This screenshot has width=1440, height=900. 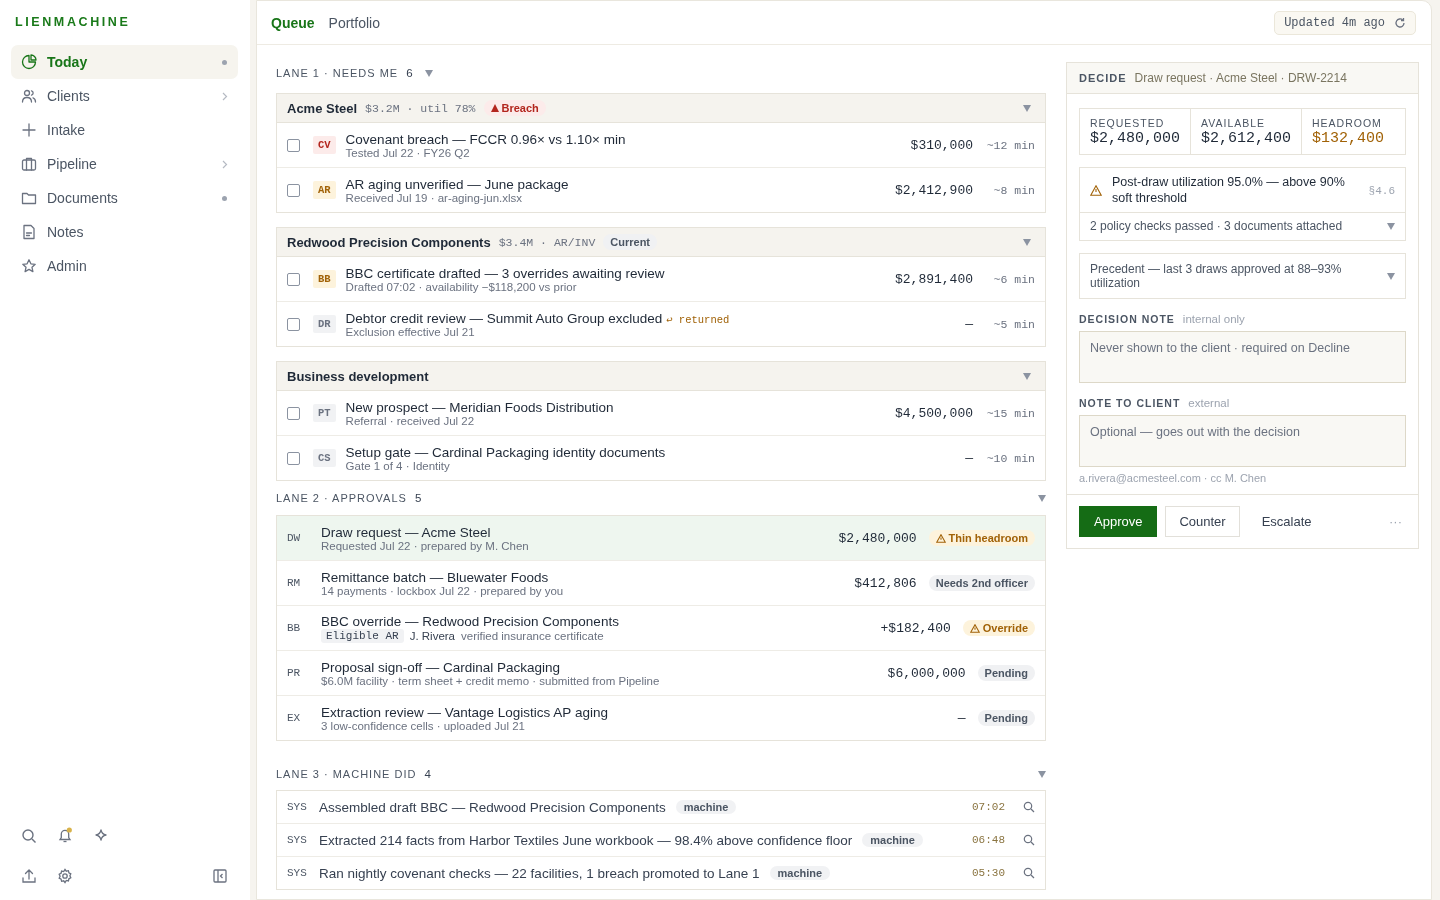 I want to click on nav-item: Documents, so click(x=124, y=198).